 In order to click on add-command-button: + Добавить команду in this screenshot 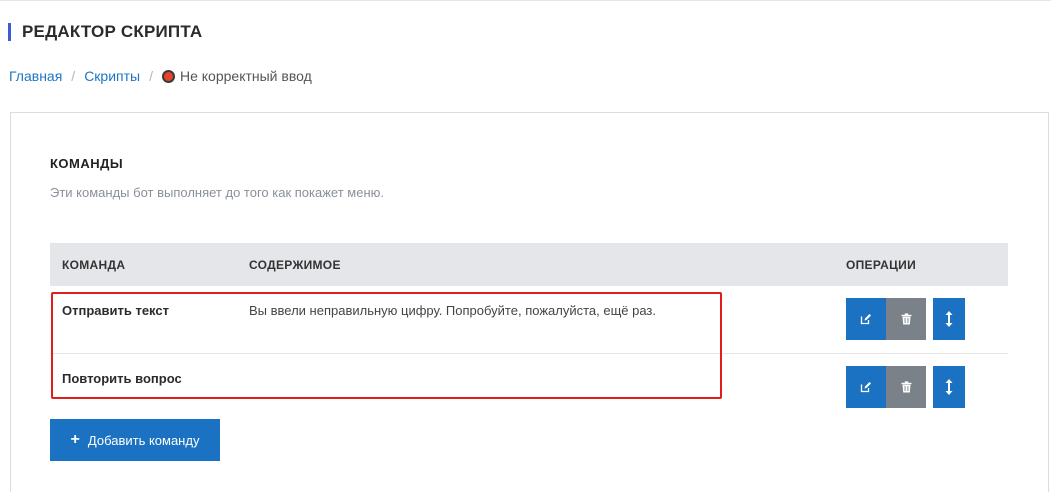, I will do `click(135, 440)`.